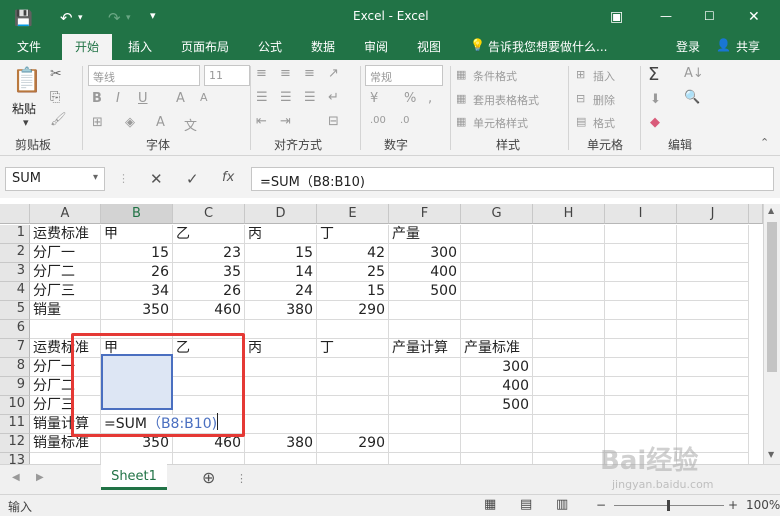 This screenshot has width=780, height=516. Describe the element at coordinates (15, 405) in the screenshot. I see `row-header: 10` at that location.